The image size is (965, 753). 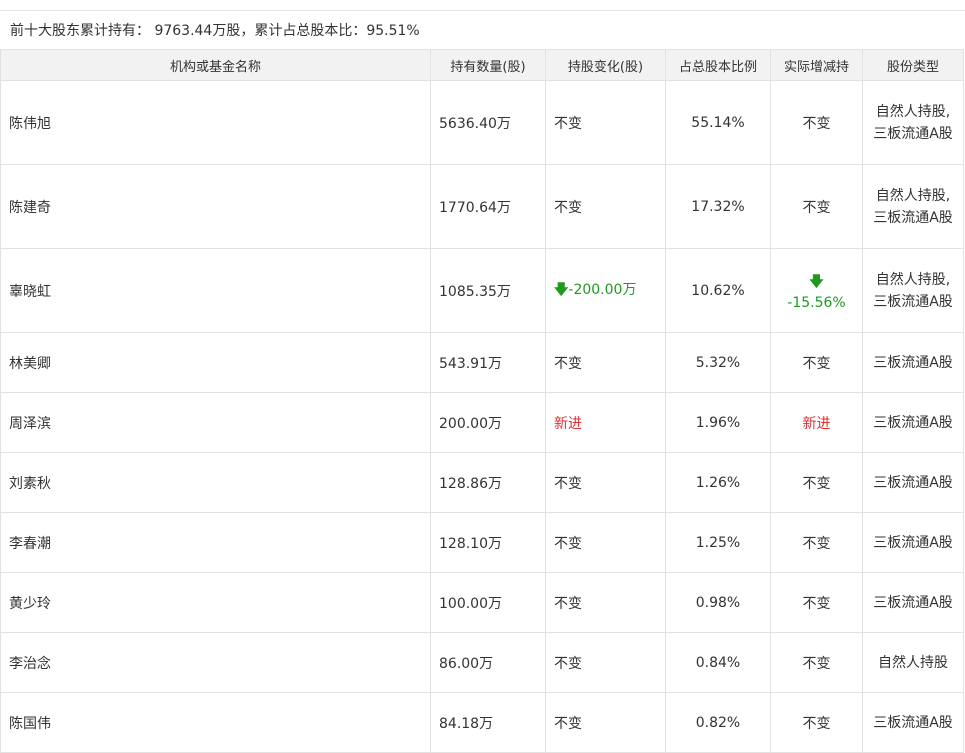 What do you see at coordinates (488, 122) in the screenshot?
I see `holding-qty: 5636.40万` at bounding box center [488, 122].